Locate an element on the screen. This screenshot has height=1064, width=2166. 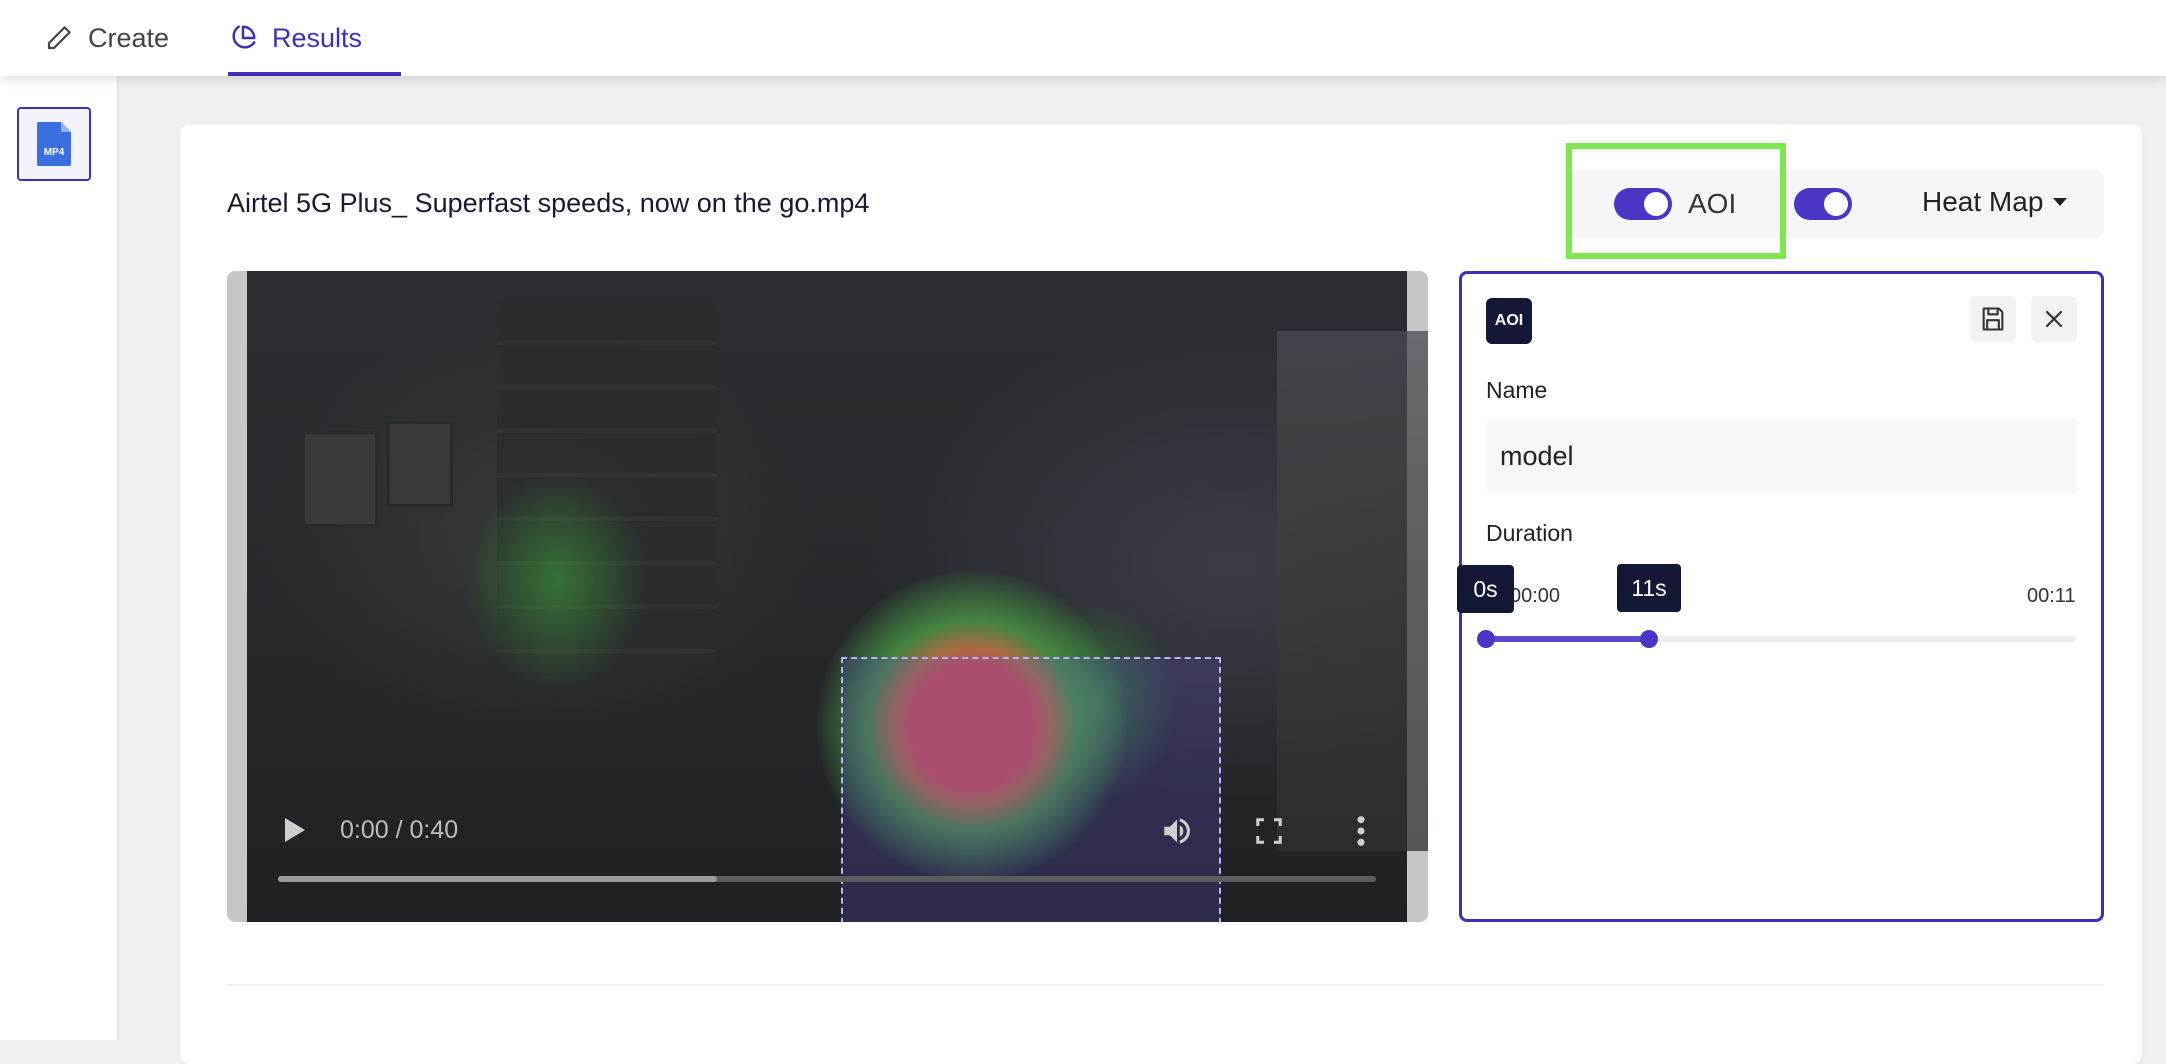
file-thumbnail-mp4: MP4 is located at coordinates (54, 144).